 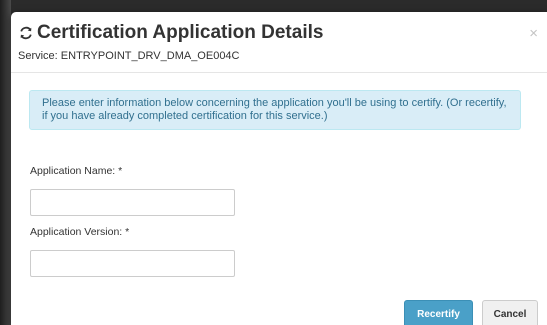 I want to click on application-name-label: Application Name: *, so click(x=76, y=171).